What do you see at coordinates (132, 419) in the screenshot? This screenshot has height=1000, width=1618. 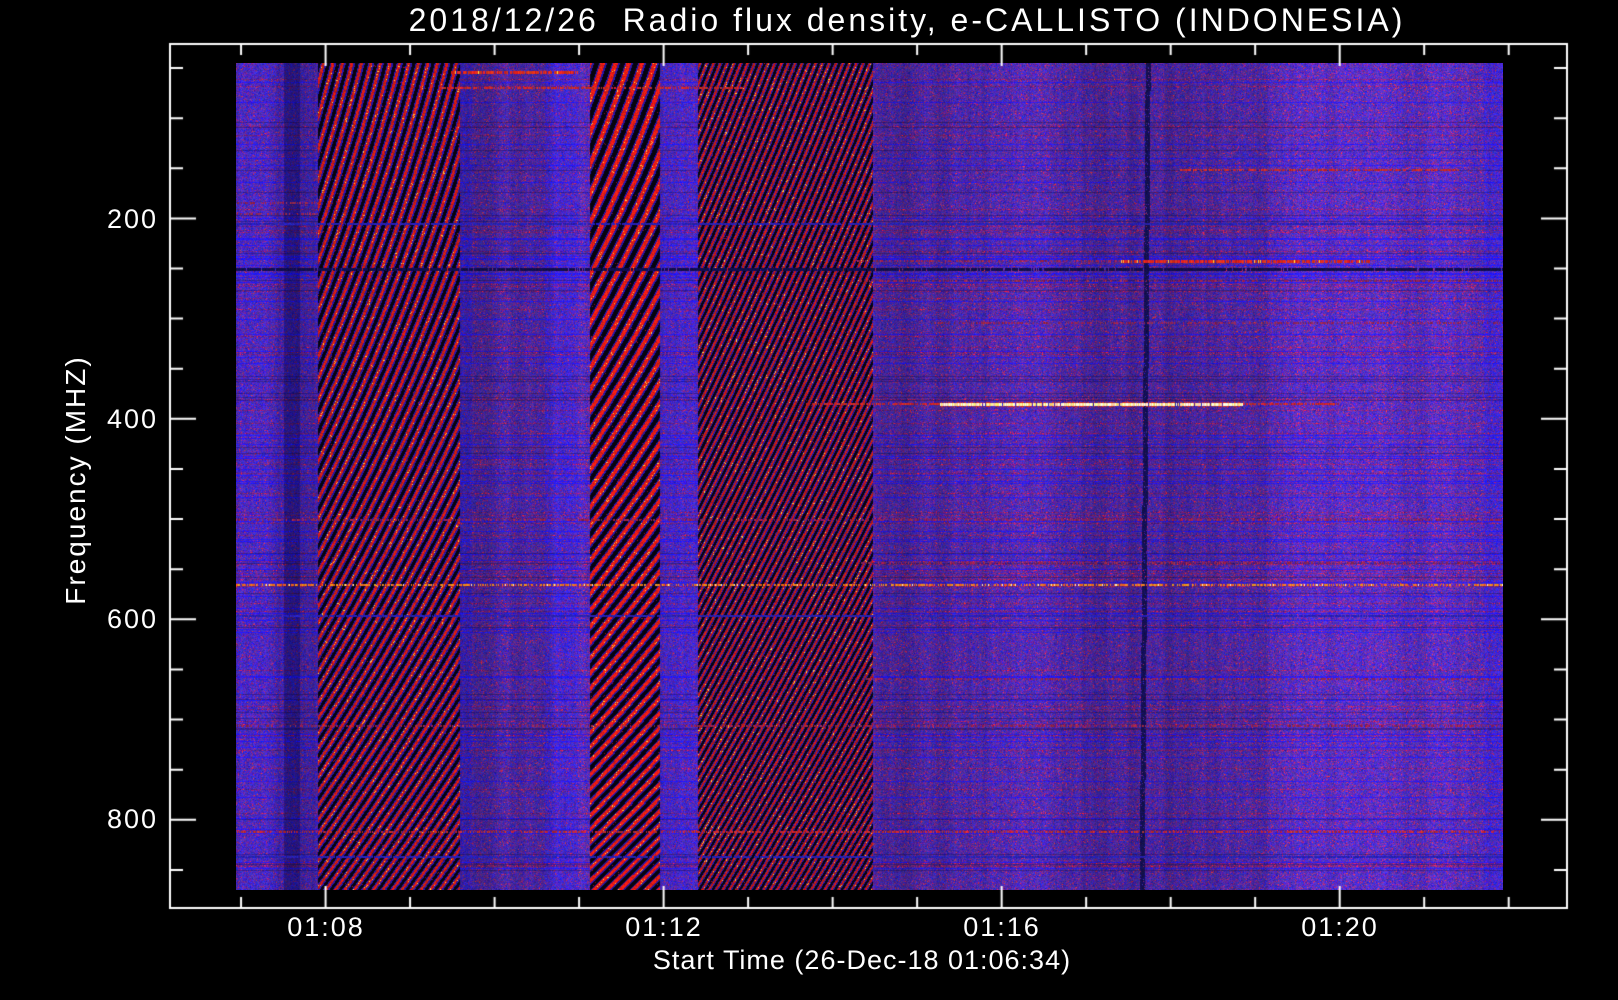 I see `y-tick-label-400: 400` at bounding box center [132, 419].